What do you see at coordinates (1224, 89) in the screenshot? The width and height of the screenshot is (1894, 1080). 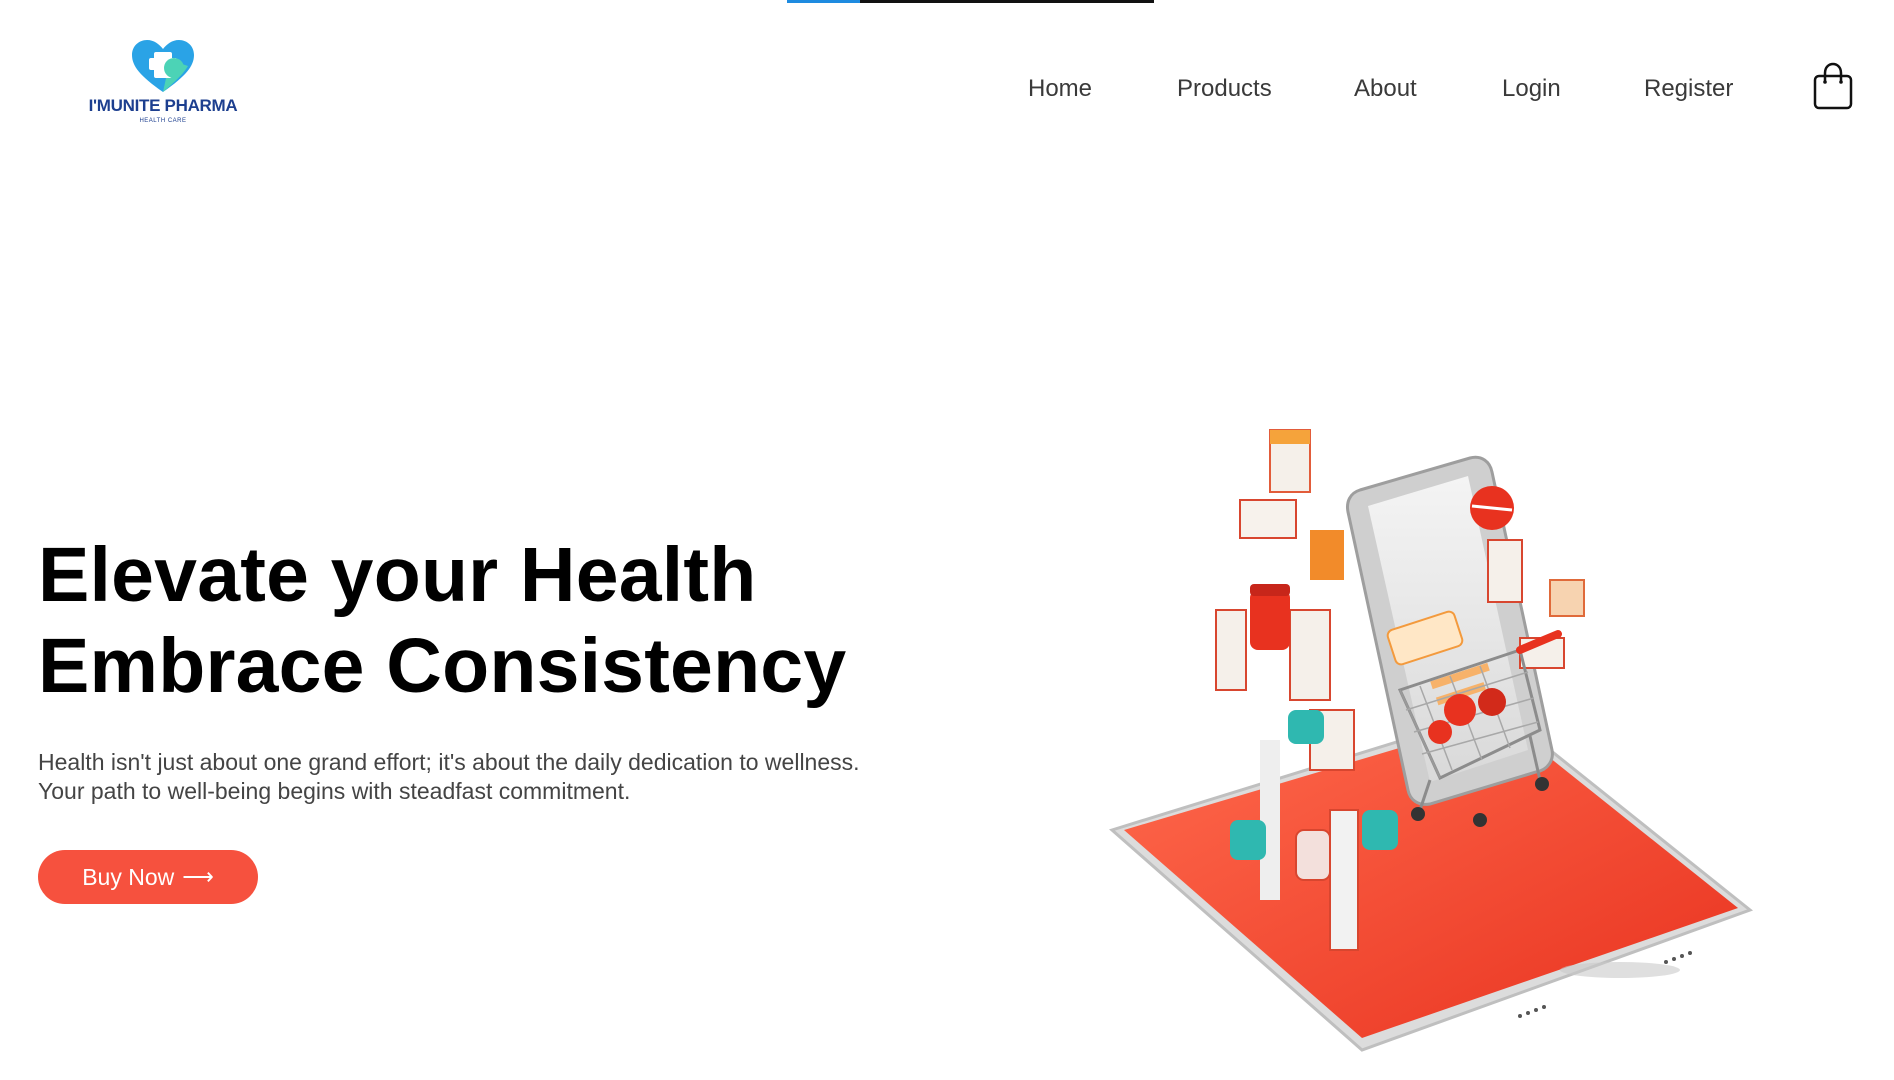 I see `nav-item-products: Products` at bounding box center [1224, 89].